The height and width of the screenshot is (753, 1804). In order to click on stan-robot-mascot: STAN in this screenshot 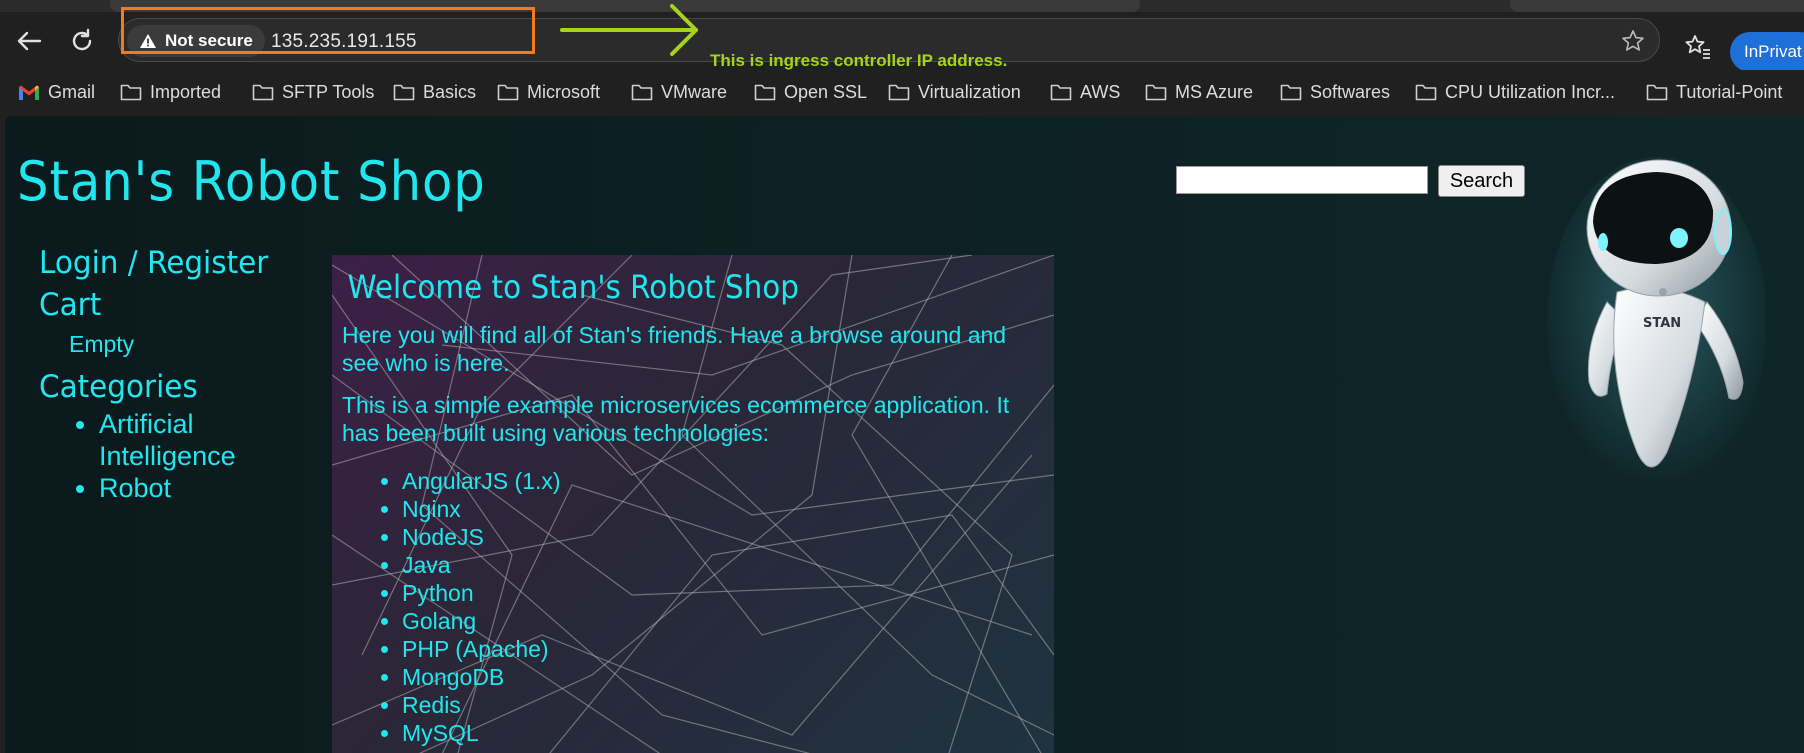, I will do `click(1656, 322)`.